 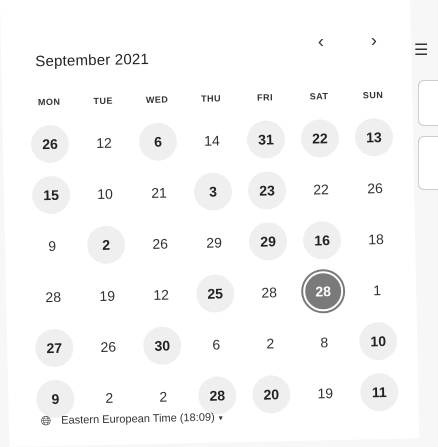 I want to click on calendar-week-row: 15 10 21 3 23 22 26, so click(x=214, y=191).